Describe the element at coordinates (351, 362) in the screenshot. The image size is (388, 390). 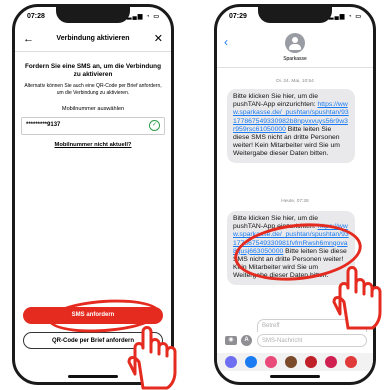
I see `heart-app-icon` at that location.